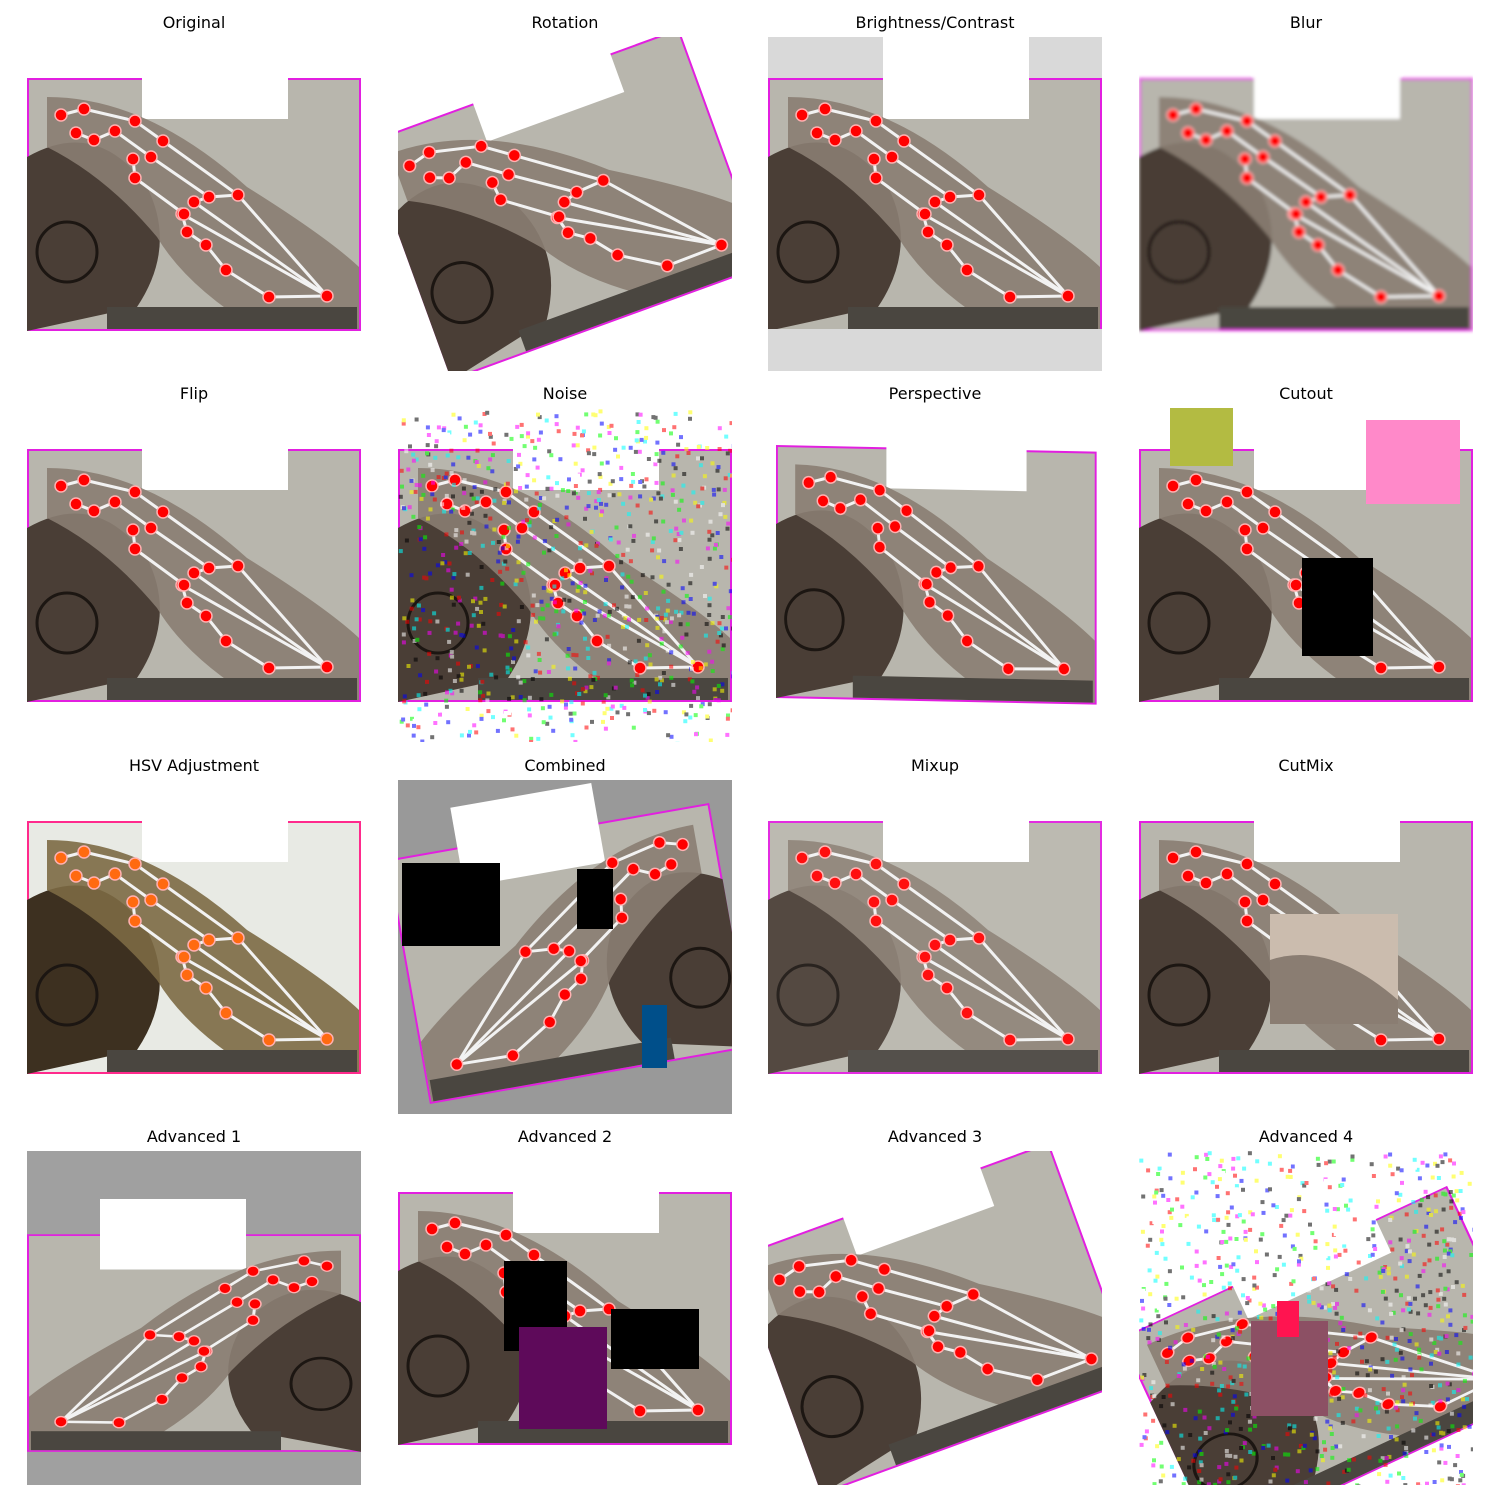 The image size is (1500, 1500). I want to click on panel-flip, so click(194, 575).